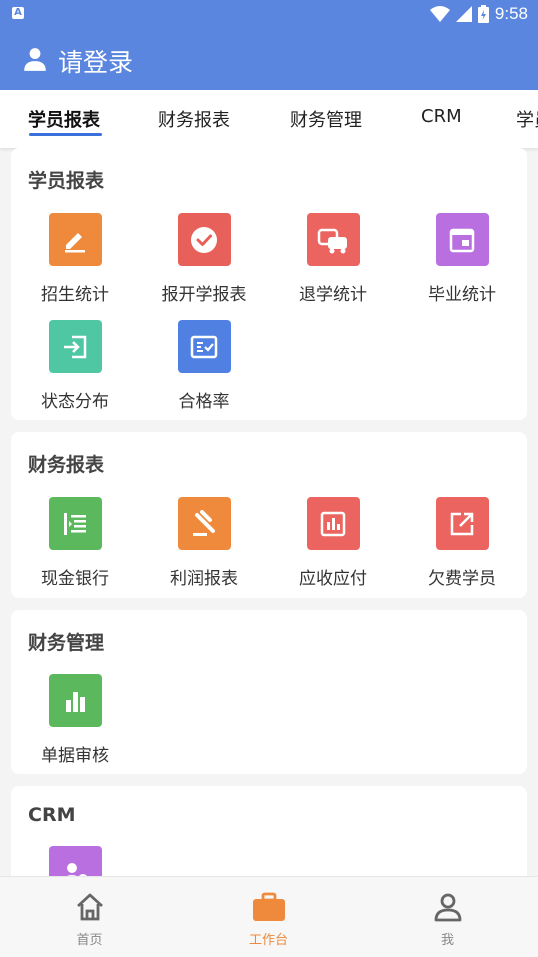  I want to click on nav-home: 首页, so click(89, 917).